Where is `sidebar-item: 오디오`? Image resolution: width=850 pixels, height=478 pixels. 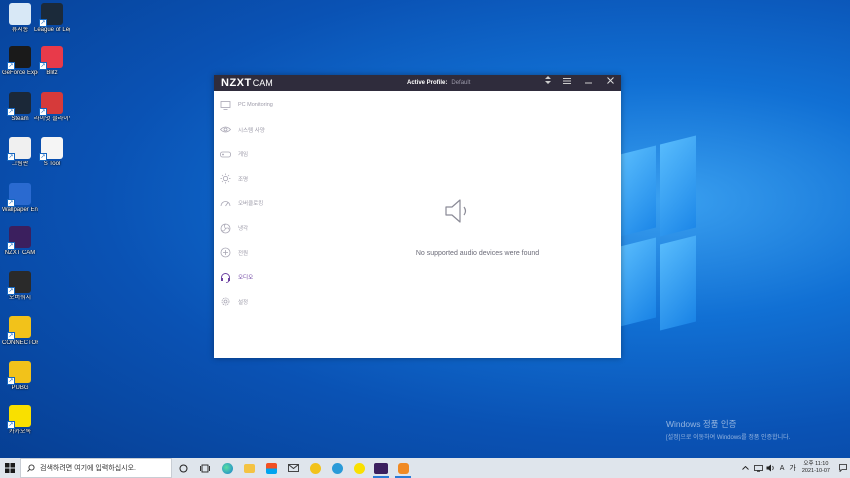 sidebar-item: 오디오 is located at coordinates (236, 277).